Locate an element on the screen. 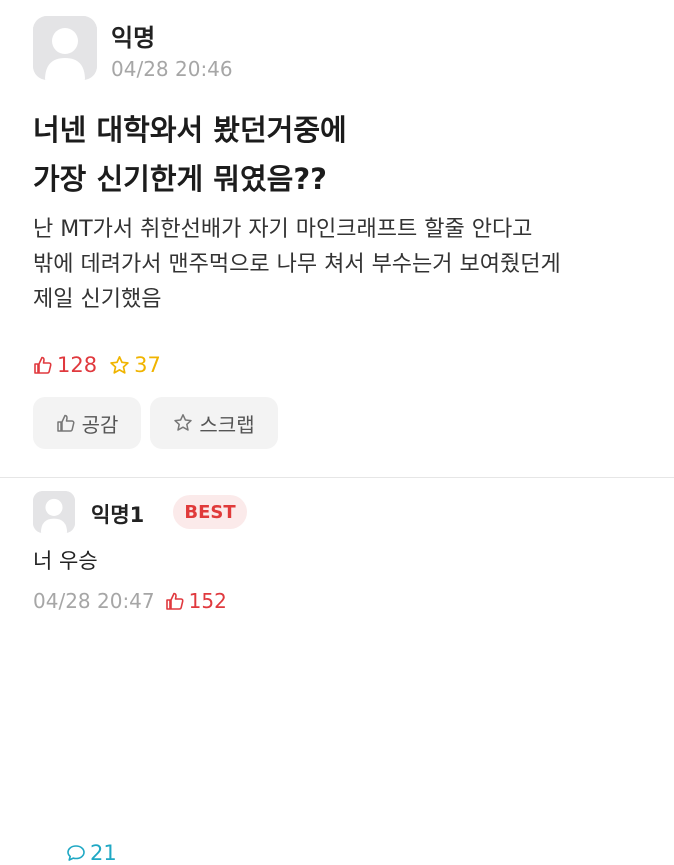 This screenshot has width=674, height=865. like-count: 128 is located at coordinates (65, 365).